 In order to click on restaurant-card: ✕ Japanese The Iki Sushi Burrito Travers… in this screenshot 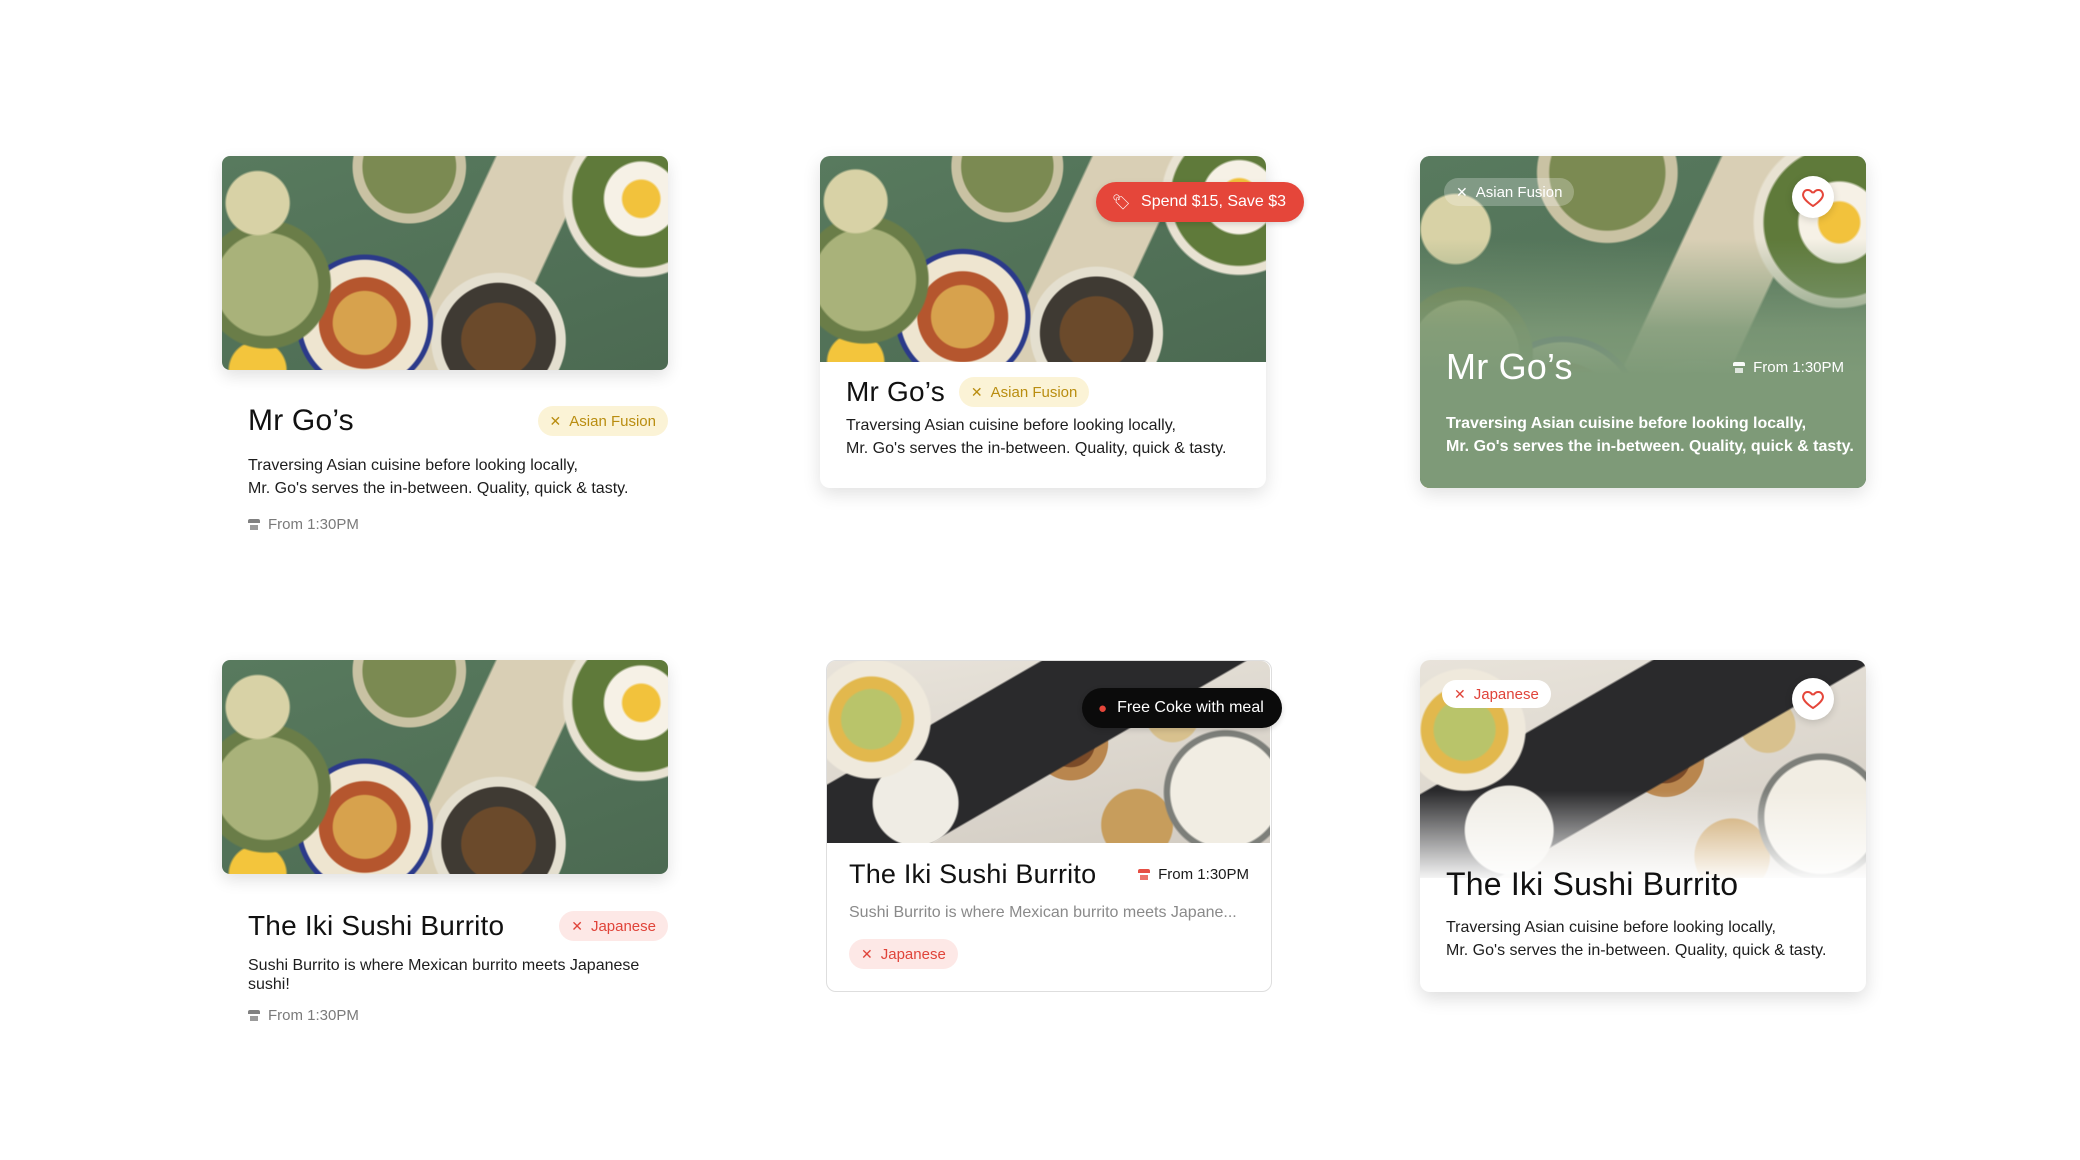, I will do `click(1643, 826)`.